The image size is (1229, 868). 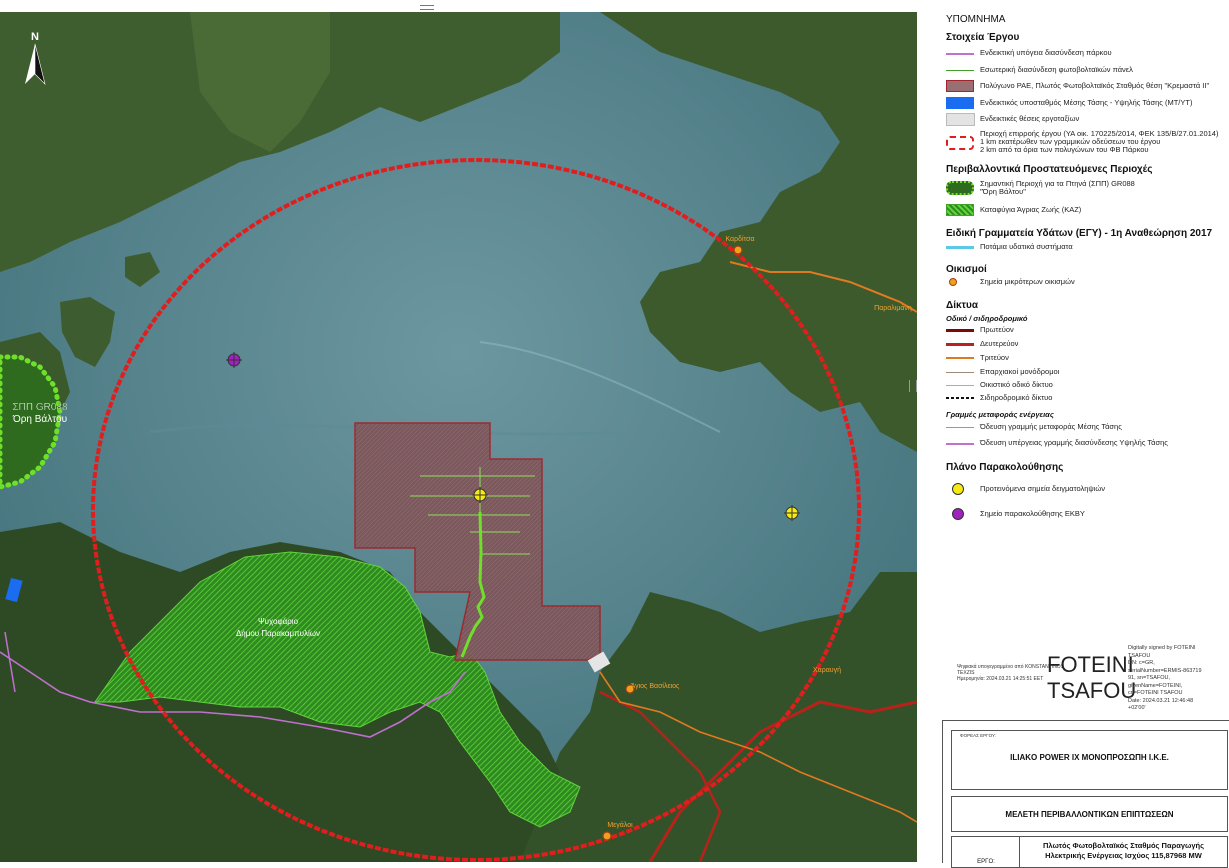 I want to click on legend-roads-subheading: Οδικό / σιδηροδρομικό, so click(x=987, y=318).